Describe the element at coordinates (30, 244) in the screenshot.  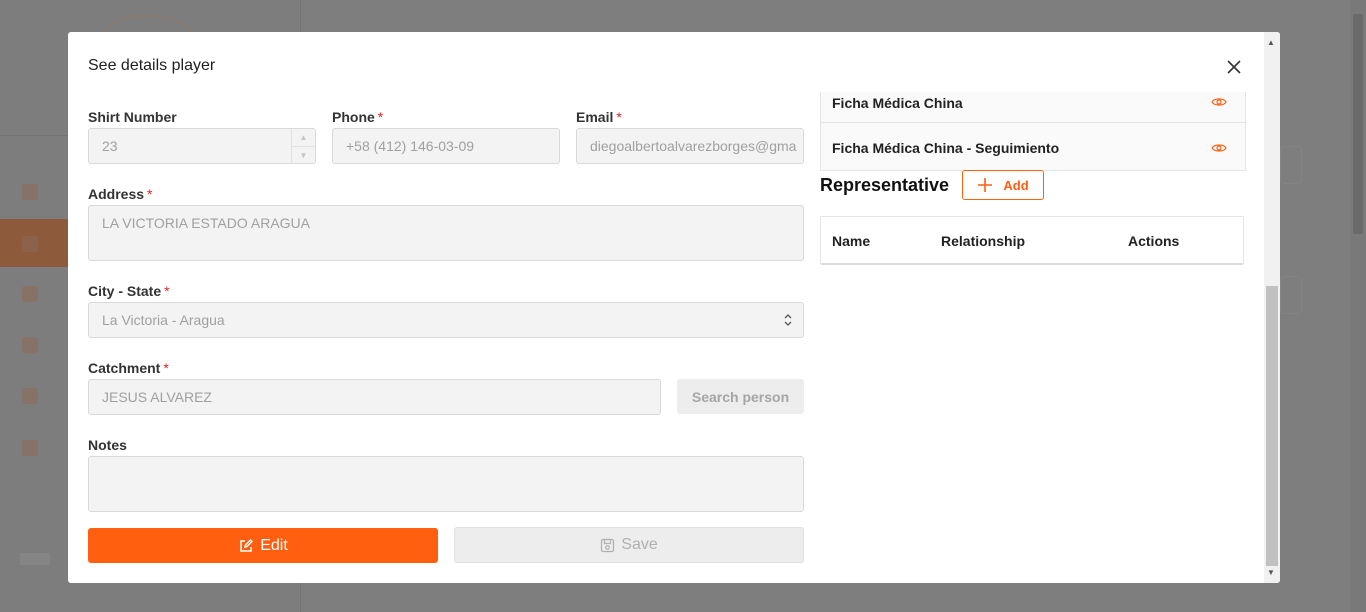
I see `player-icon` at that location.